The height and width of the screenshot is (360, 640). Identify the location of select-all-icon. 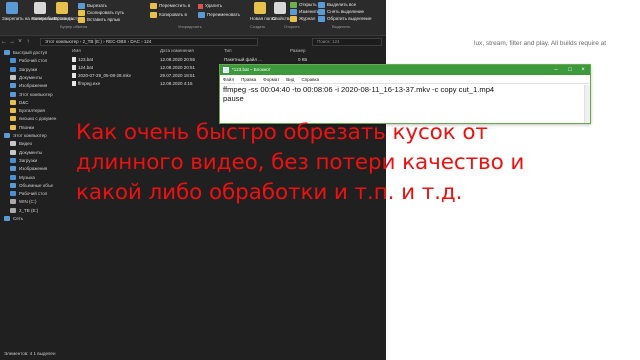
(321, 5).